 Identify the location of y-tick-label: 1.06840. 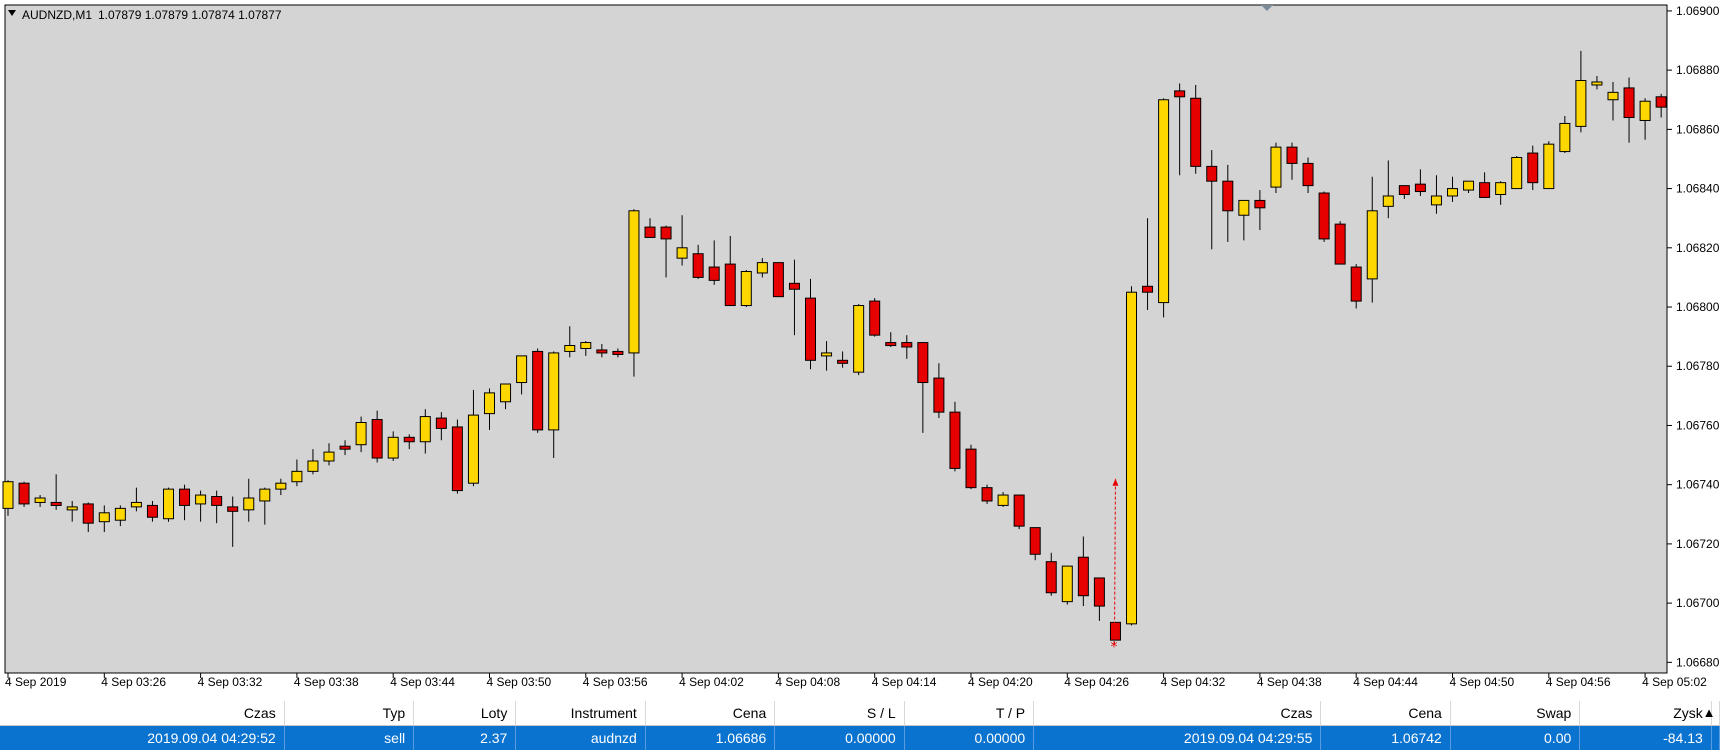
(1698, 189).